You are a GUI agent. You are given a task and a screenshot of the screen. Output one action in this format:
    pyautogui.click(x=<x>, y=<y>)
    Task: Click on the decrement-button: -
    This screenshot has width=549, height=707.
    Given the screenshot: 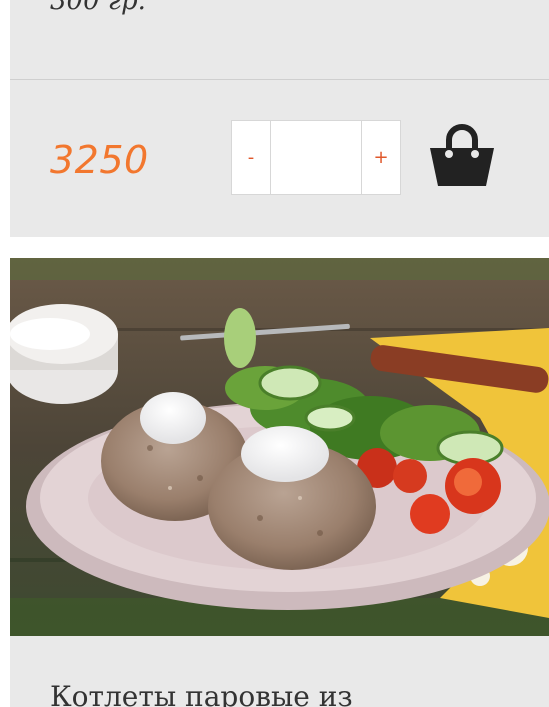 What is the action you would take?
    pyautogui.click(x=251, y=157)
    